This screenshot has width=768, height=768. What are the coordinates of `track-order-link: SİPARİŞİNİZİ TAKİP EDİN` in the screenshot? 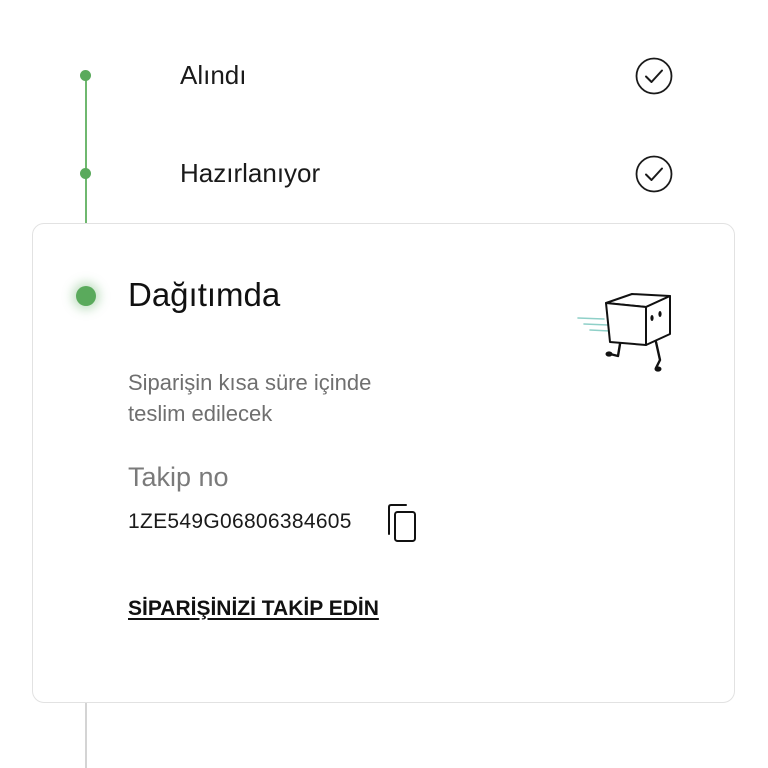 It's located at (253, 609).